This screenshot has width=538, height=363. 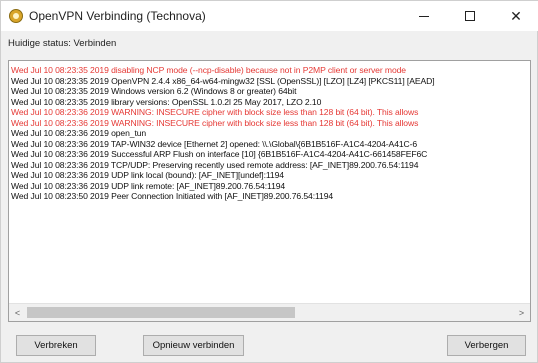 What do you see at coordinates (17, 312) in the screenshot?
I see `scroll-left-arrow-icon: <` at bounding box center [17, 312].